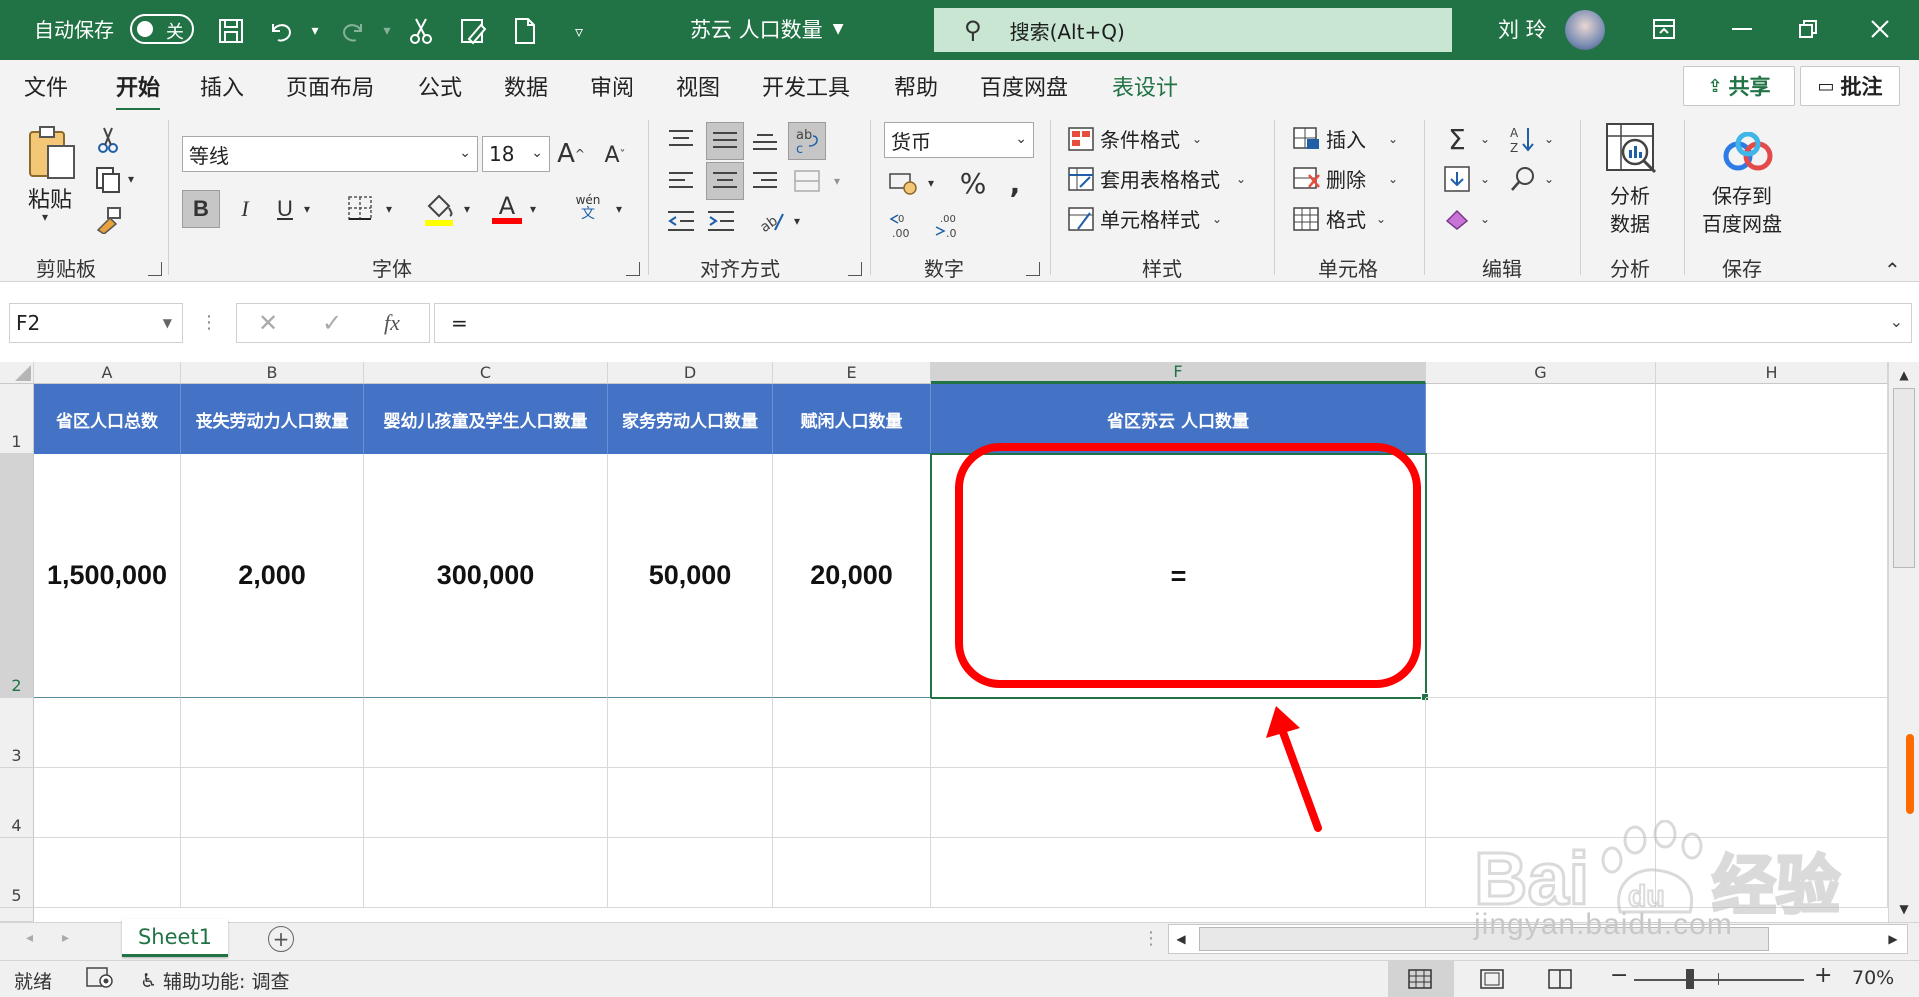 The image size is (1919, 997). I want to click on cell-b5, so click(272, 873).